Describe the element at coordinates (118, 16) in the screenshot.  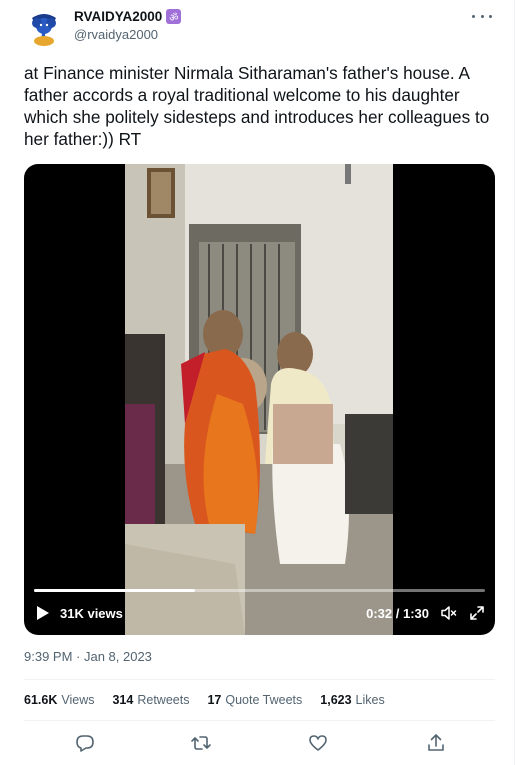
I see `display-name: RVAIDYA2000` at that location.